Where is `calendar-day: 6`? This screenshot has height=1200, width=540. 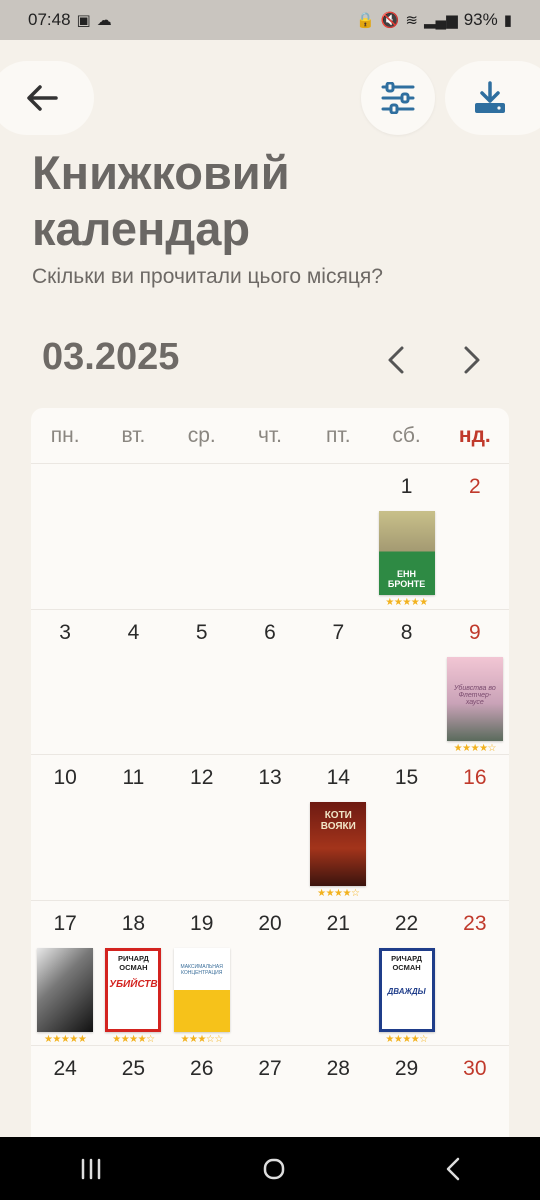 calendar-day: 6 is located at coordinates (270, 682).